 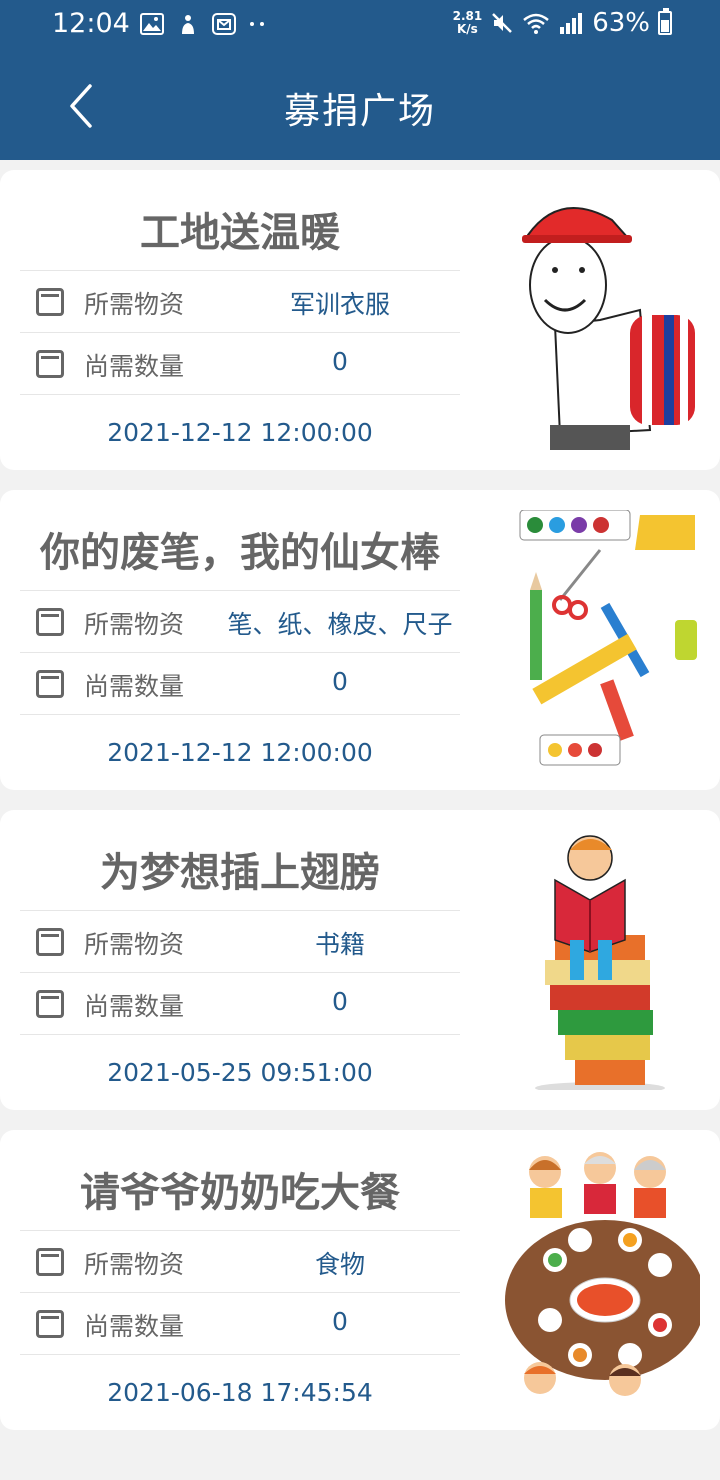 I want to click on gallery-icon, so click(x=152, y=24).